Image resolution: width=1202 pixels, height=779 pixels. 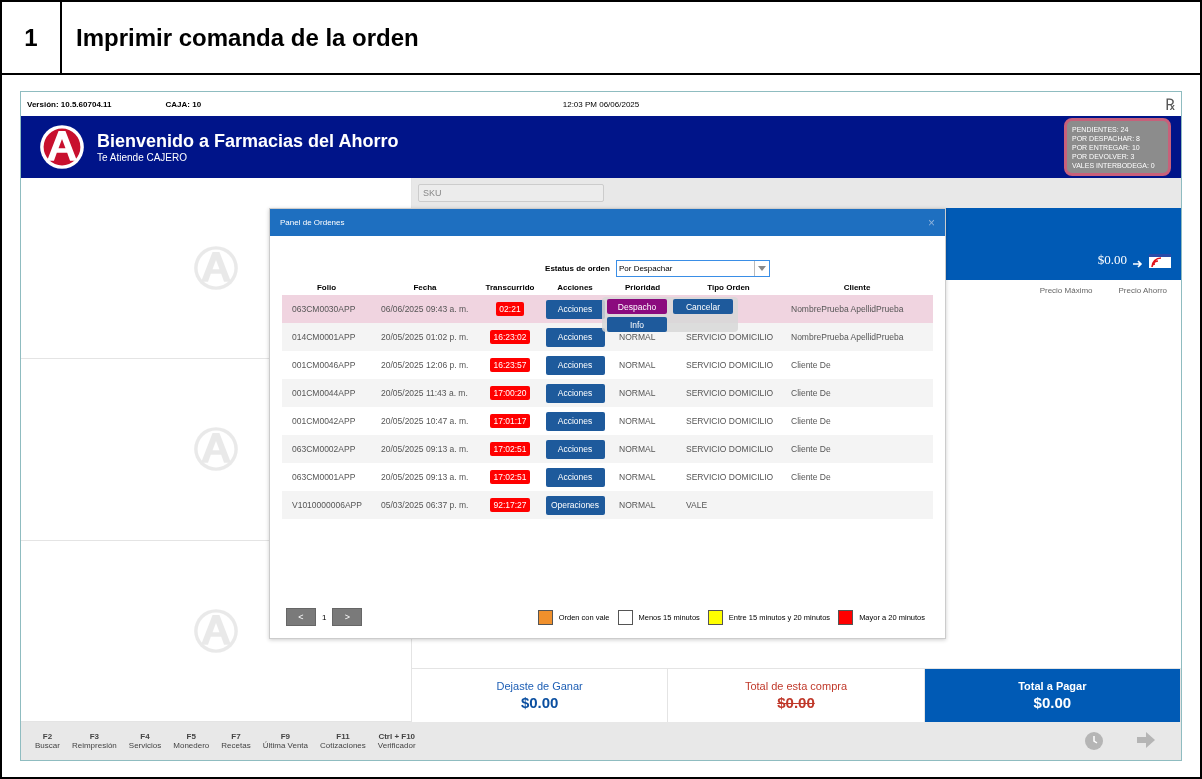 What do you see at coordinates (425, 365) in the screenshot?
I see `table-cell-text: 20/05/2025 12:06 p. m.` at bounding box center [425, 365].